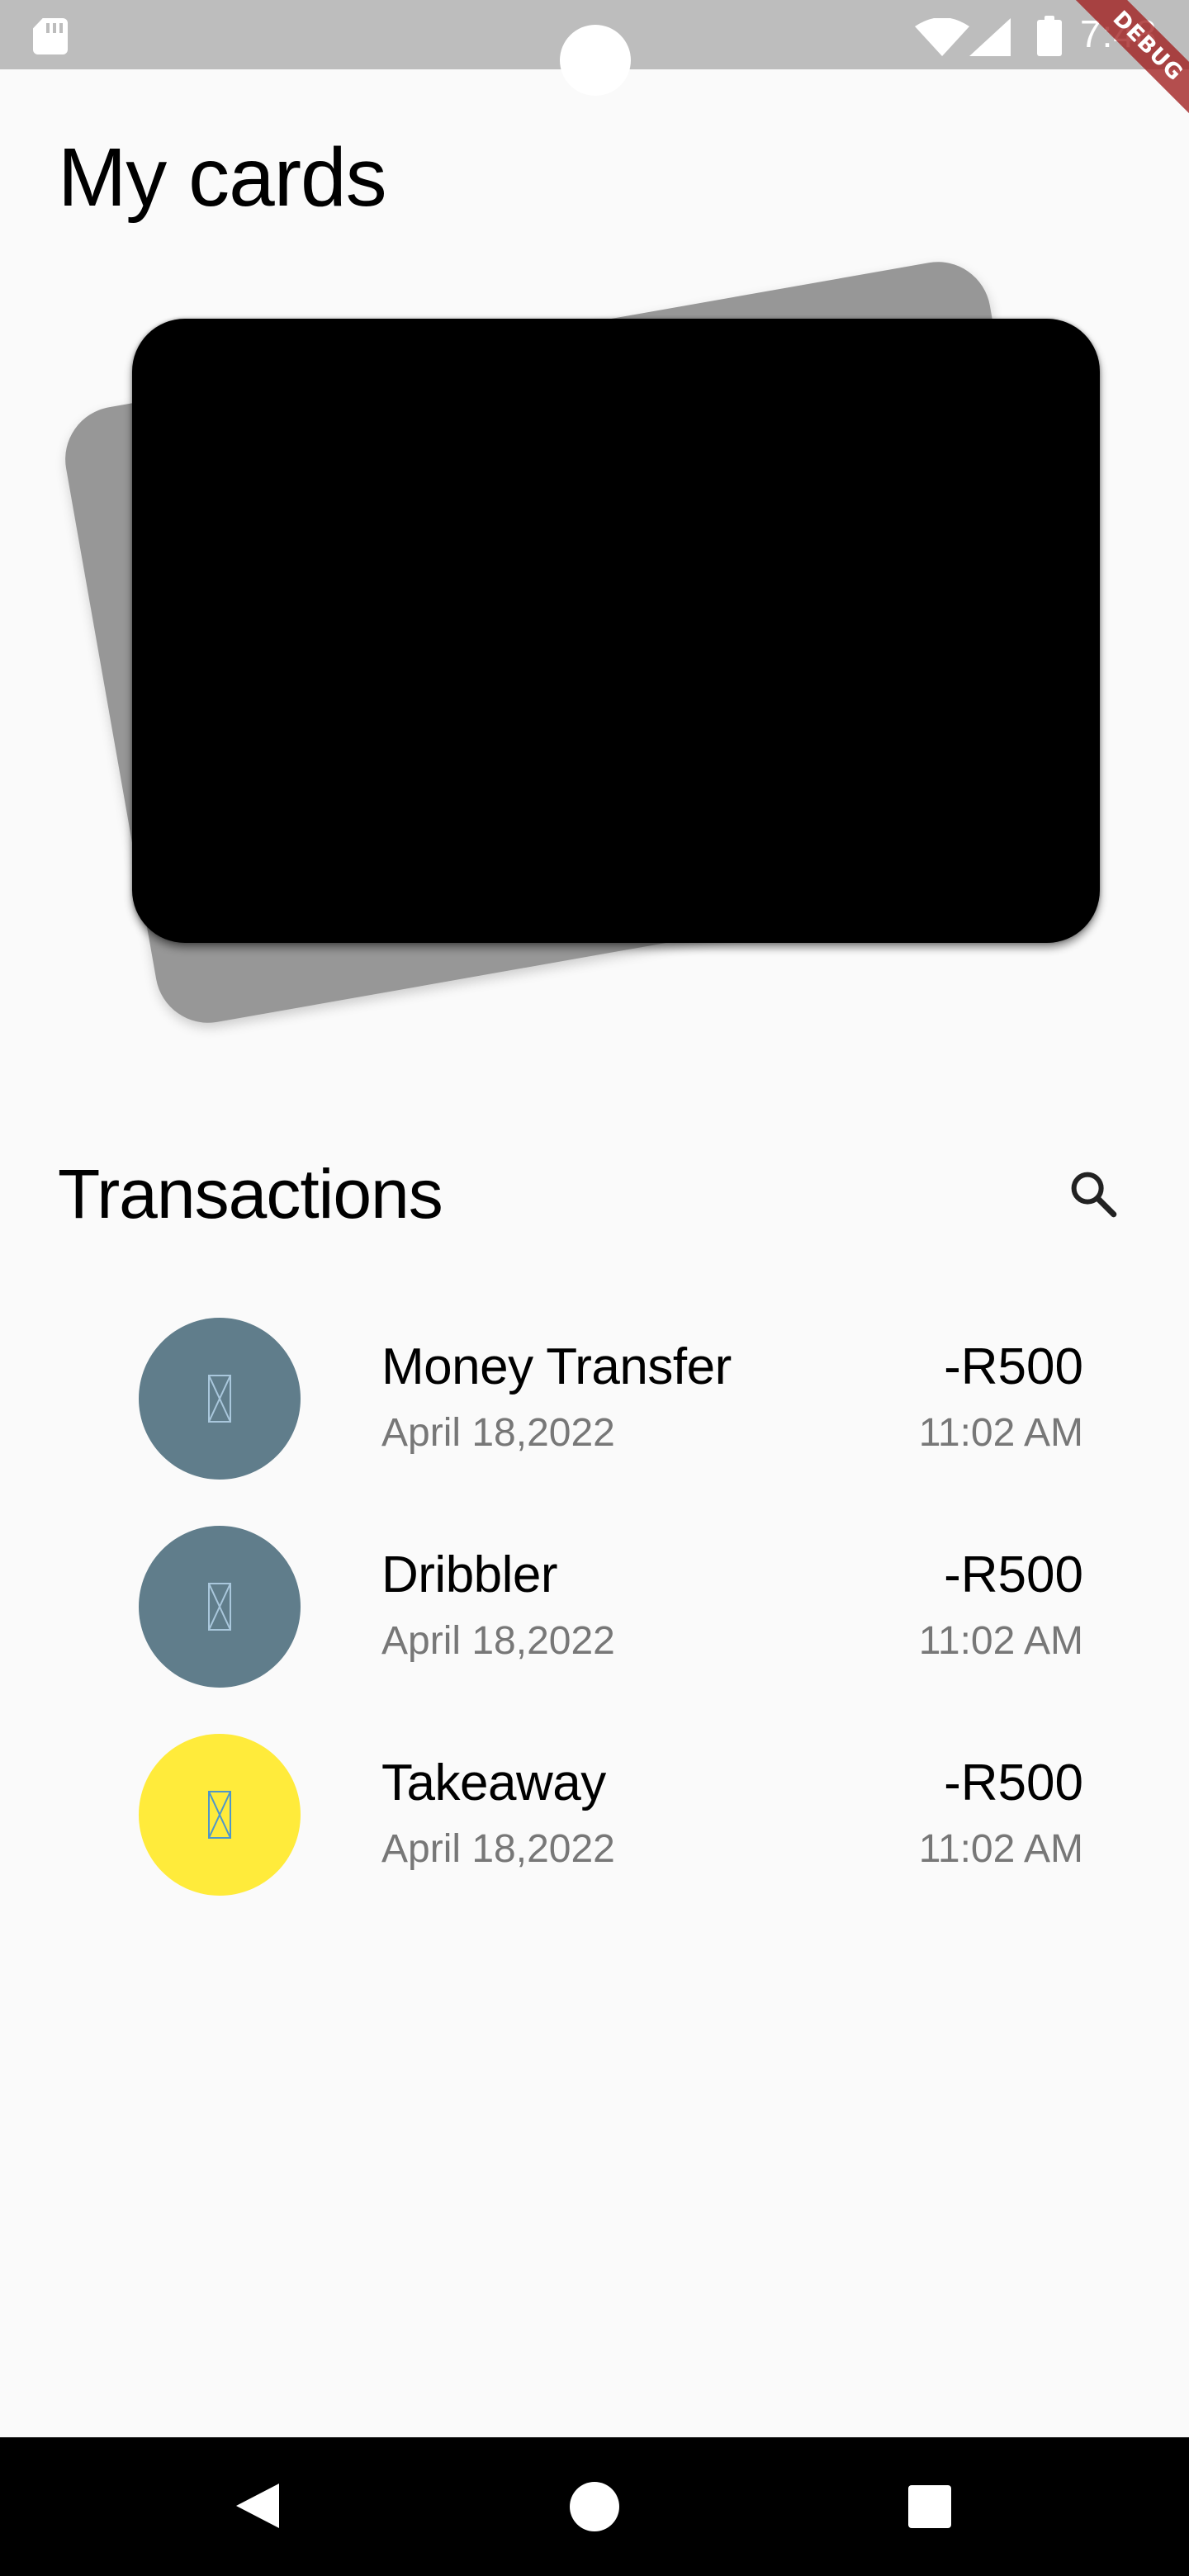 Image resolution: width=1189 pixels, height=2576 pixels. Describe the element at coordinates (493, 1782) in the screenshot. I see `transaction-name: Takeaway` at that location.